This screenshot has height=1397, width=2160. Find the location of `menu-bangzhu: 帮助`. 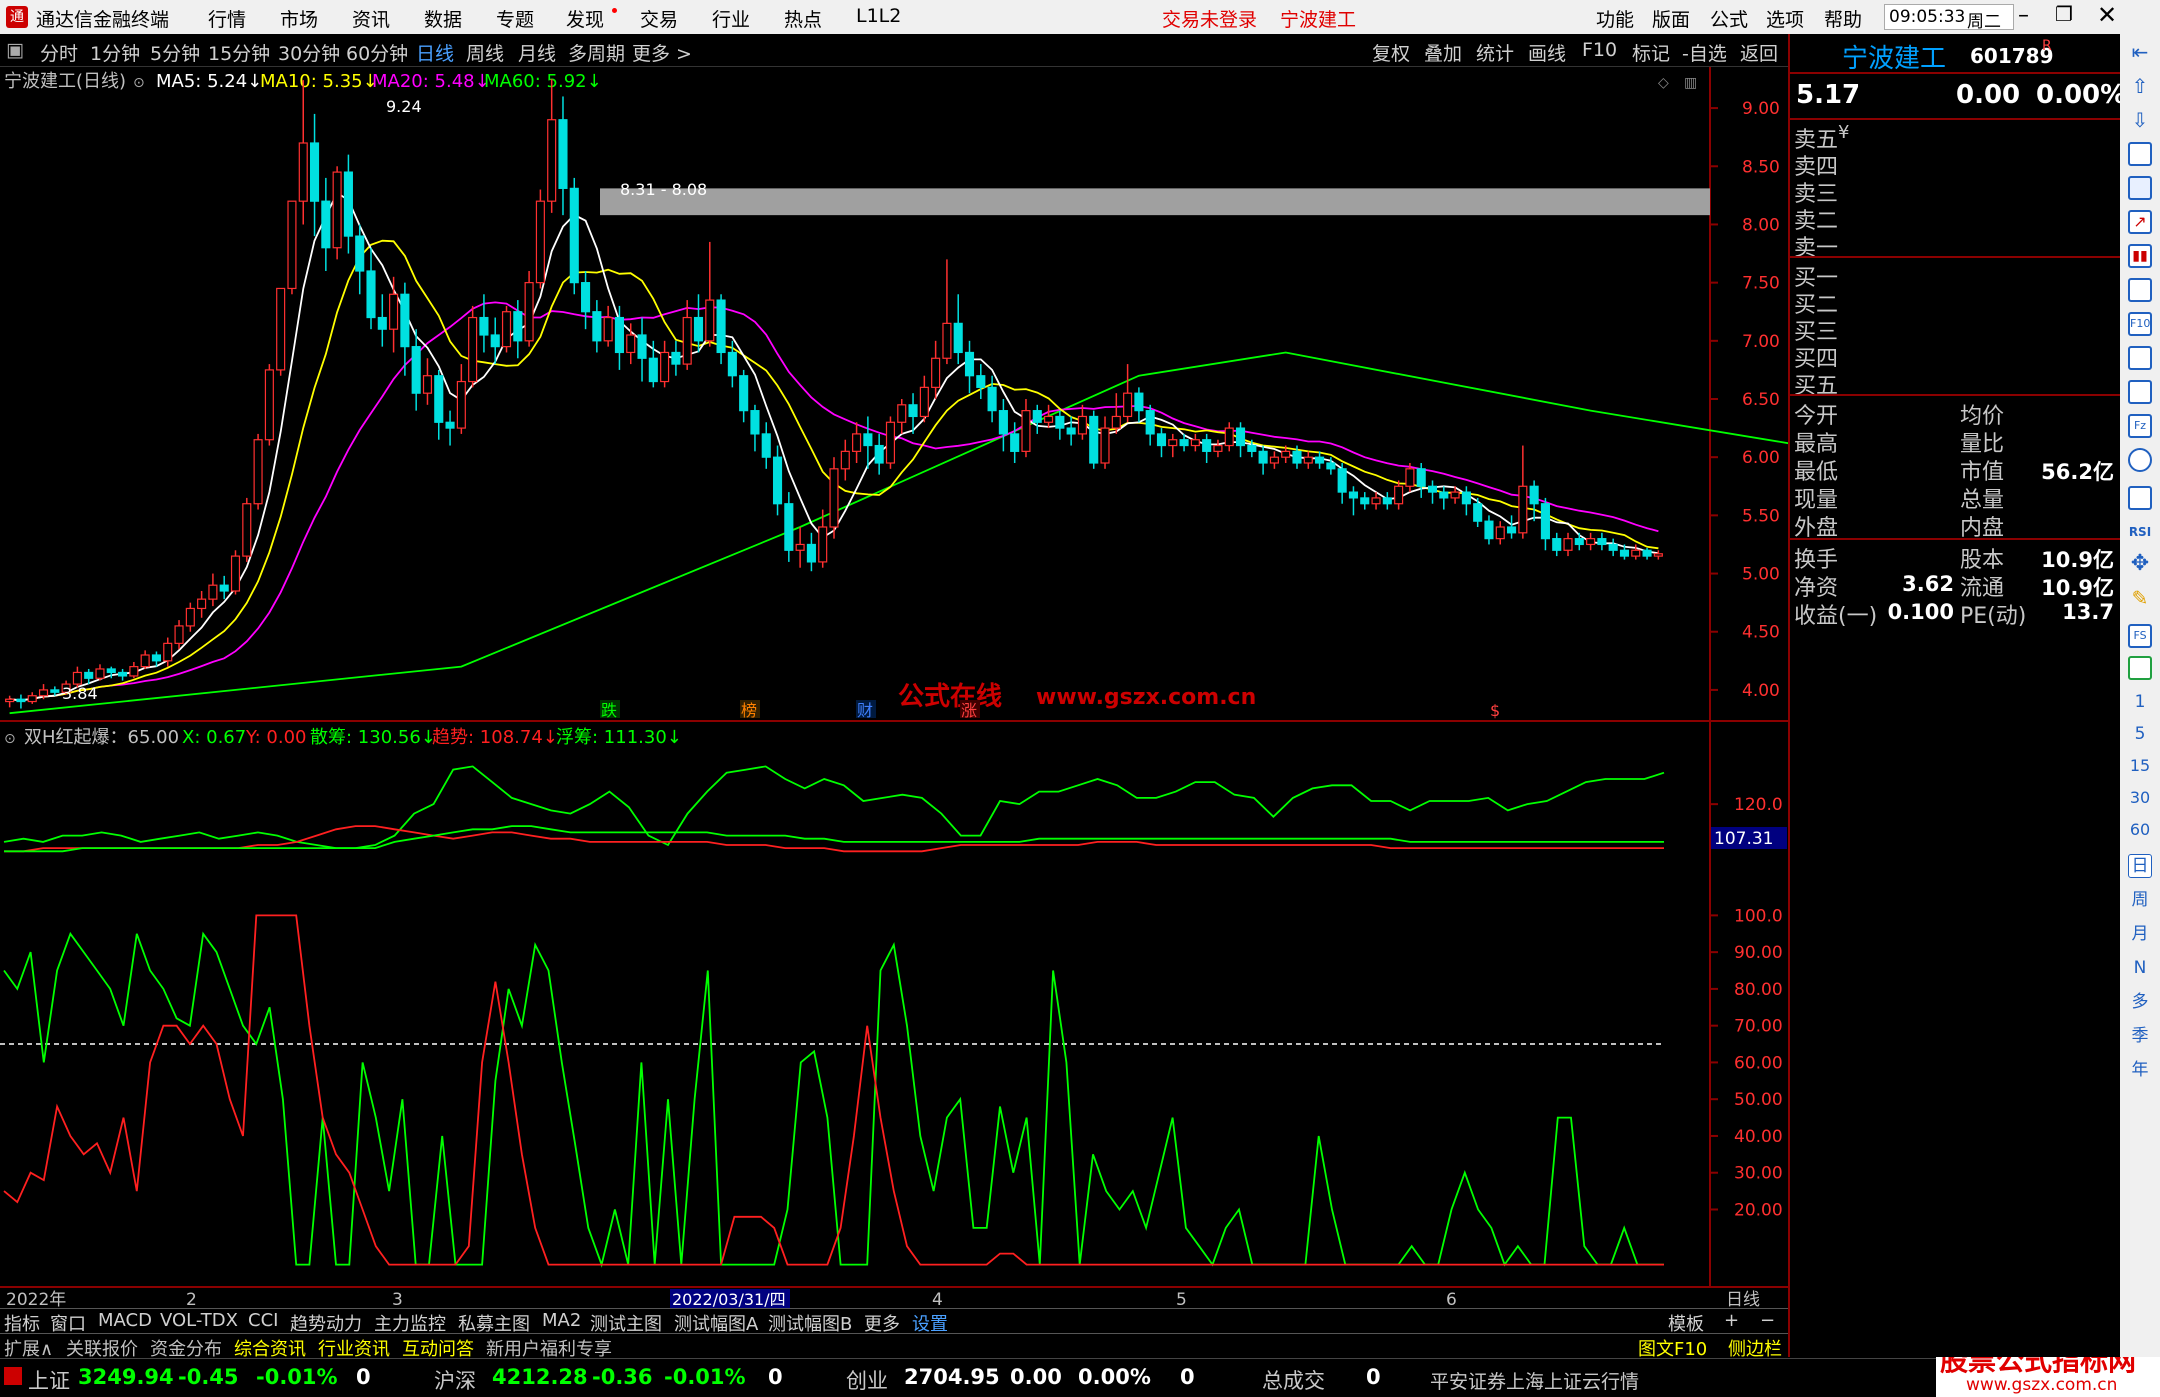

menu-bangzhu: 帮助 is located at coordinates (1843, 18).